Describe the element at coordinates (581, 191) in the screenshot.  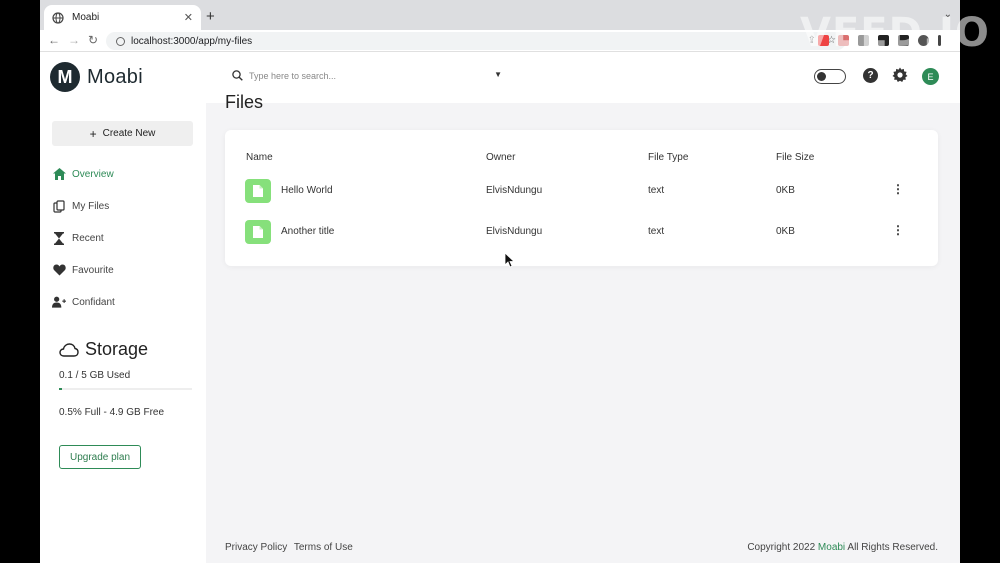
I see `table-row: Hello World ElvisNdungu text 0KB ⋮` at that location.